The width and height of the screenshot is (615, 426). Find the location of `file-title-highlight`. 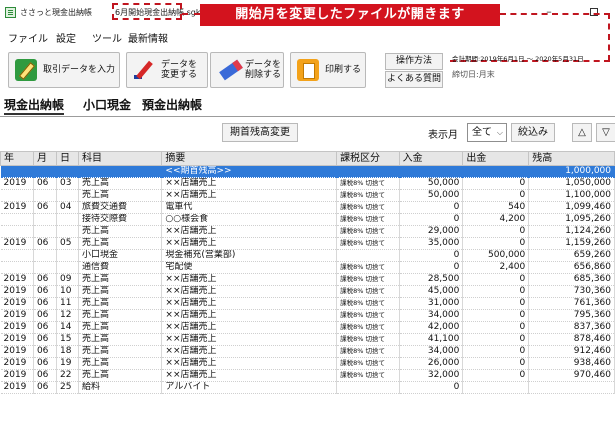

file-title-highlight is located at coordinates (147, 11).